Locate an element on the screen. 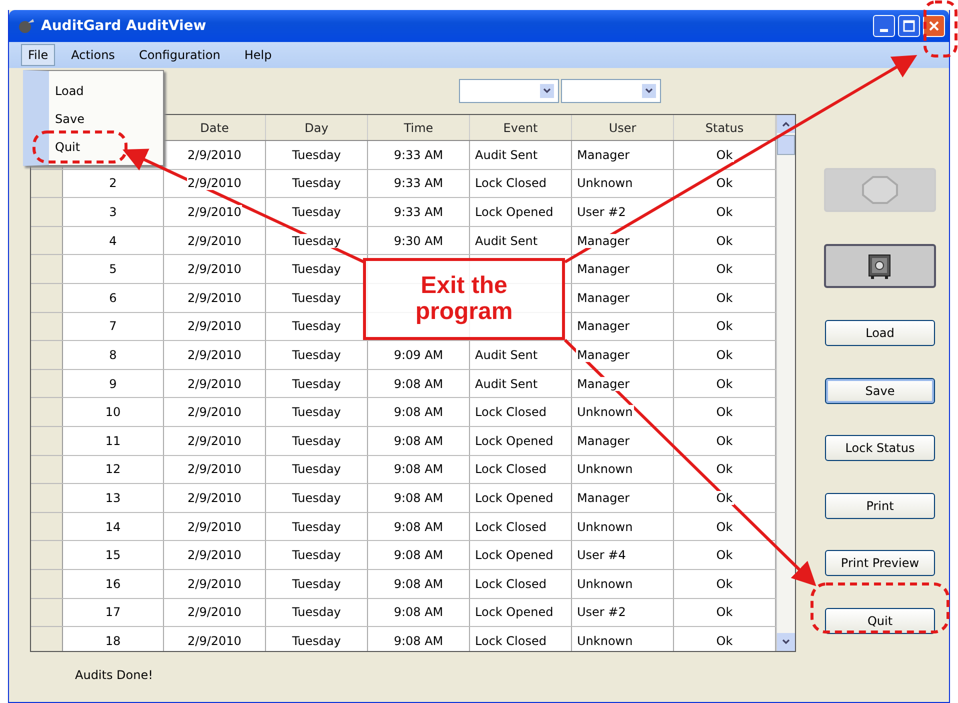  stop-sign-icon is located at coordinates (880, 190).